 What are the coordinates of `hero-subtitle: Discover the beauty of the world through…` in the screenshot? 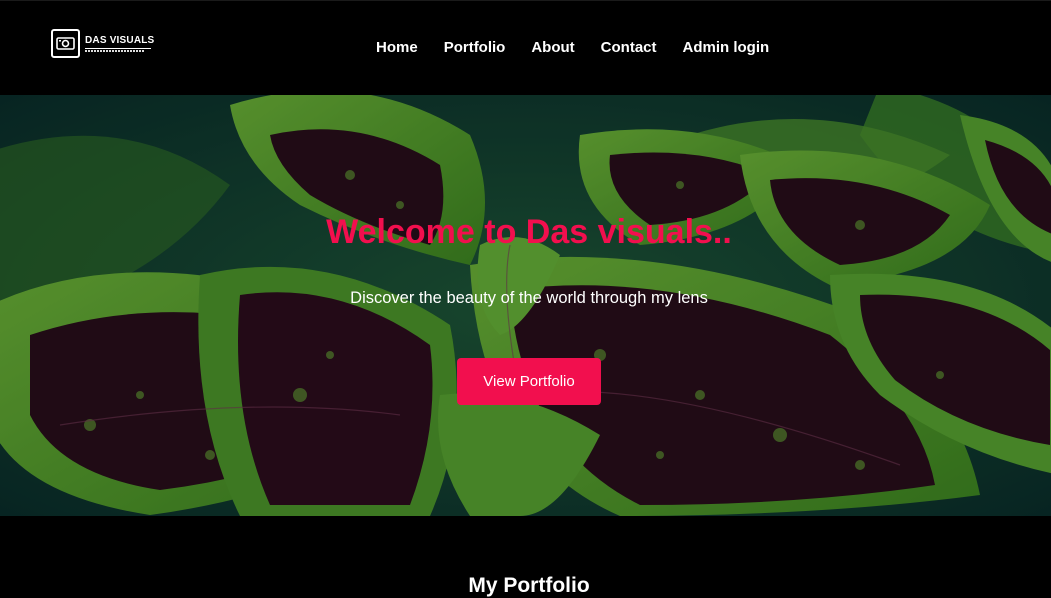 It's located at (529, 298).